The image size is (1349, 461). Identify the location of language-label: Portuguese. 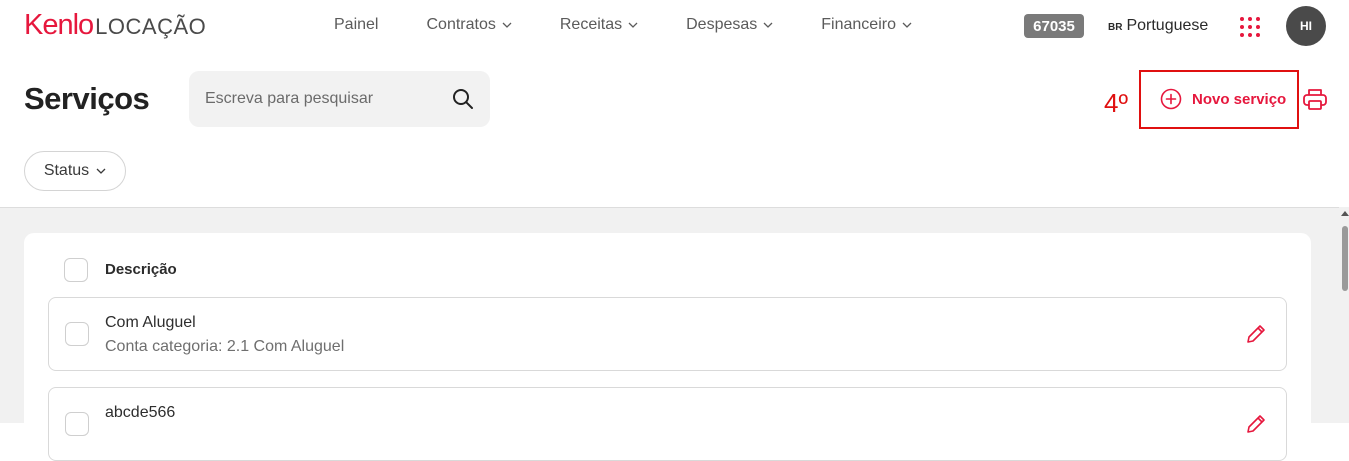
(1167, 25).